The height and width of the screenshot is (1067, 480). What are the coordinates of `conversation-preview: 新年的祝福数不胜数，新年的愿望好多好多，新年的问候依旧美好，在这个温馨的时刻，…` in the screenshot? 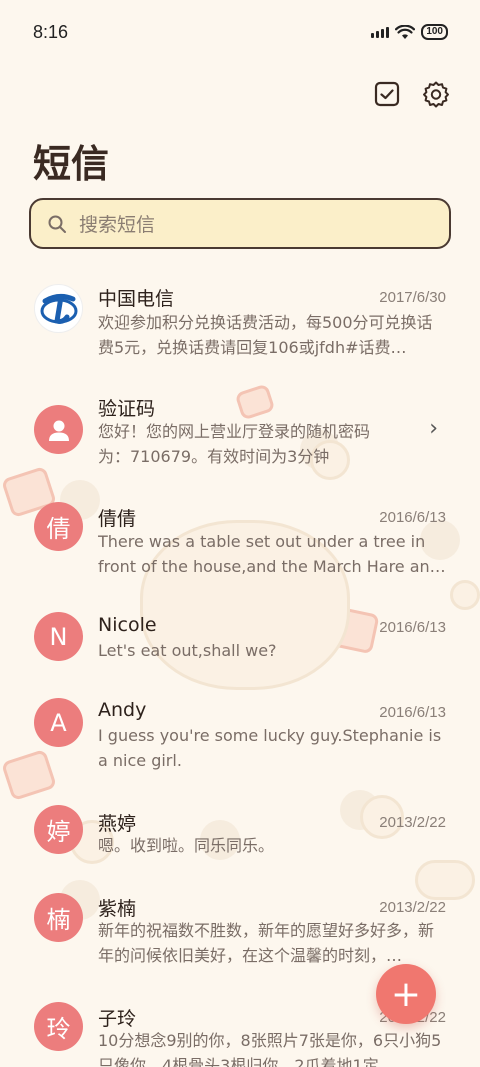 It's located at (266, 943).